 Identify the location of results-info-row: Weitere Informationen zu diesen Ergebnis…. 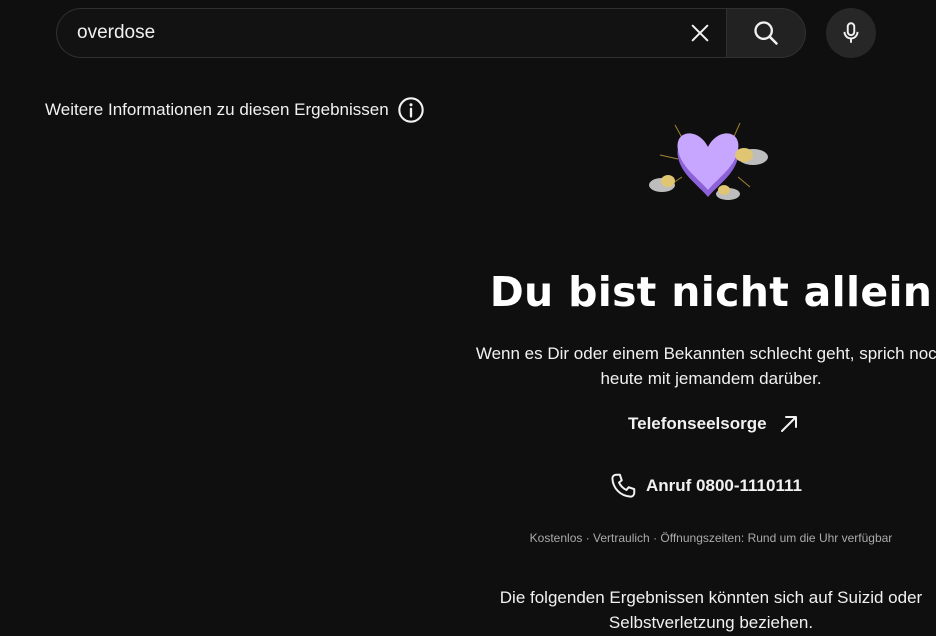
(235, 110).